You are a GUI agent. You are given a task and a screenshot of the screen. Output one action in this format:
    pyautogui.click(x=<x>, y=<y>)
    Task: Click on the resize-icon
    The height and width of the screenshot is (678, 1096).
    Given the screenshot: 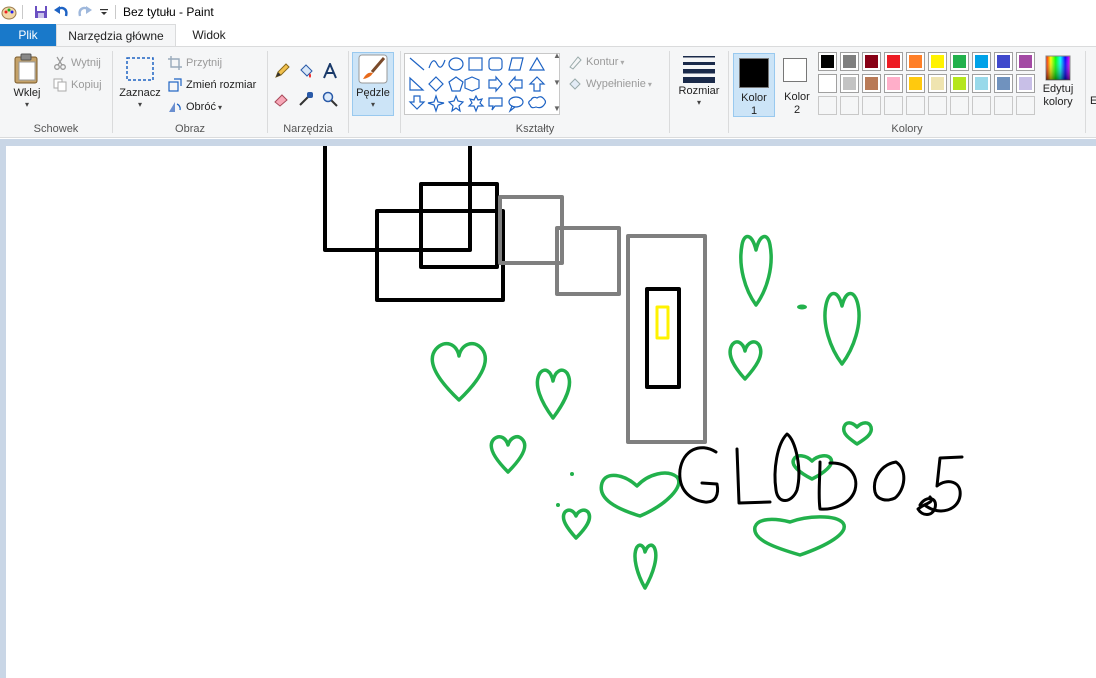 What is the action you would take?
    pyautogui.click(x=175, y=85)
    